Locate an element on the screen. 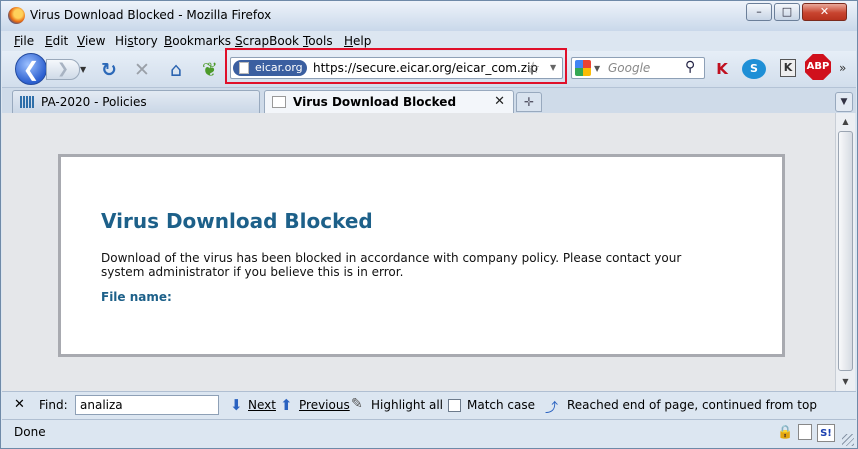  tab-label: Virus Download Blocked is located at coordinates (375, 102).